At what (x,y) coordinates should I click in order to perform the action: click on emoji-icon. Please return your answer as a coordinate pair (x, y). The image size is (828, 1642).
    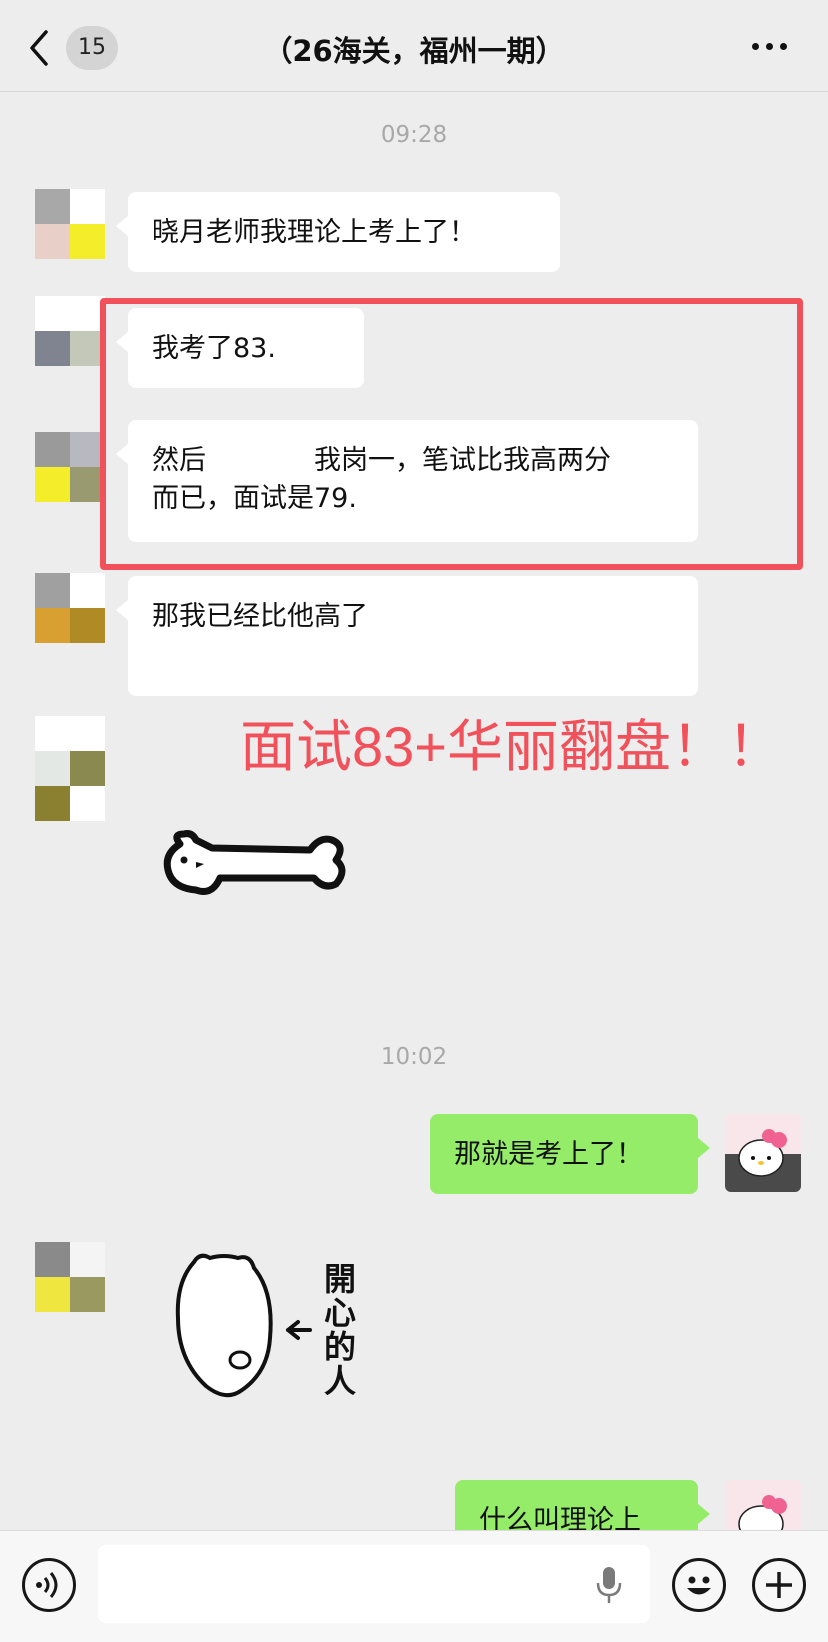
    Looking at the image, I should click on (699, 1585).